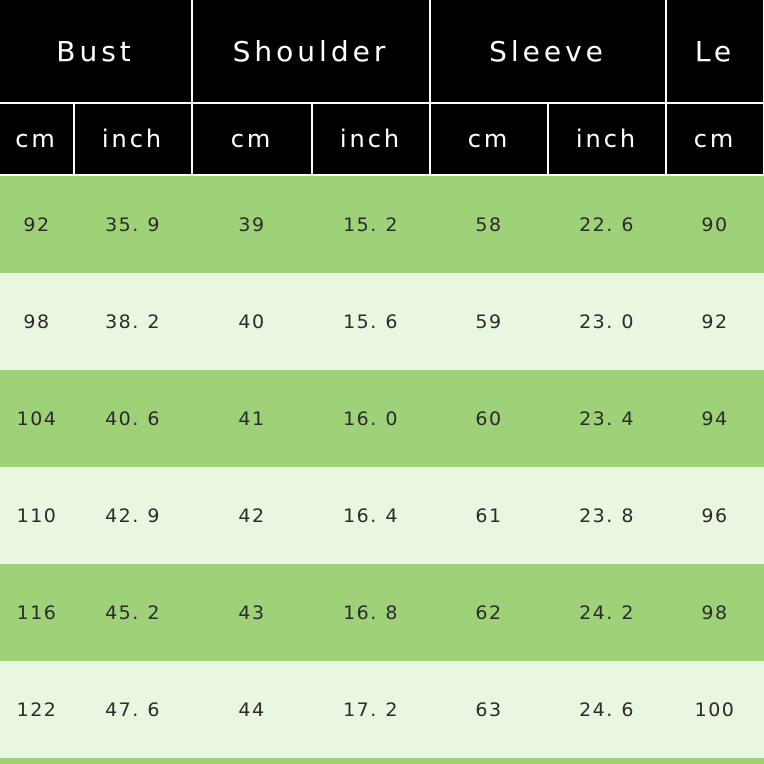 Image resolution: width=764 pixels, height=764 pixels. I want to click on cell-length-cm: 90, so click(715, 224).